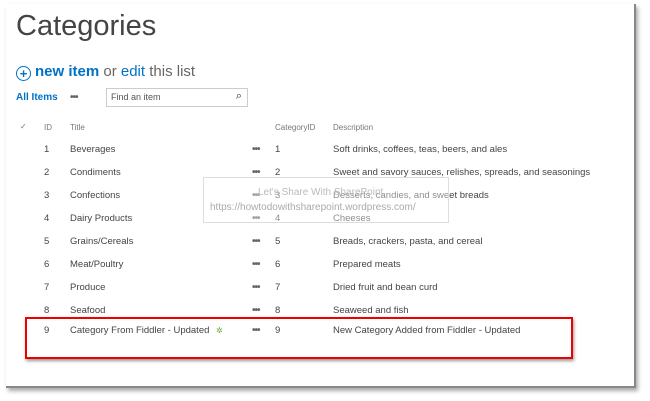 Image resolution: width=650 pixels, height=401 pixels. I want to click on column-header-title: Title, so click(77, 127).